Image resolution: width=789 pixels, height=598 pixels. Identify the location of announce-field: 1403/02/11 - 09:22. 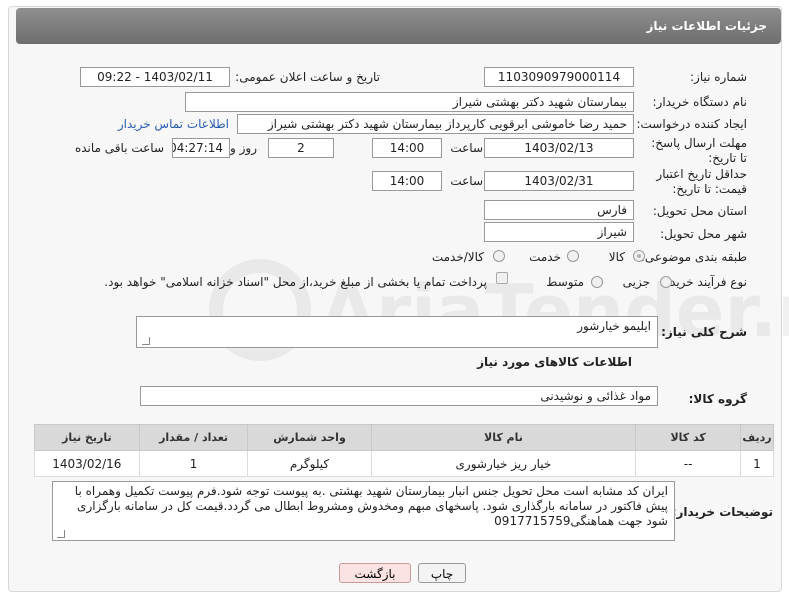
(155, 77).